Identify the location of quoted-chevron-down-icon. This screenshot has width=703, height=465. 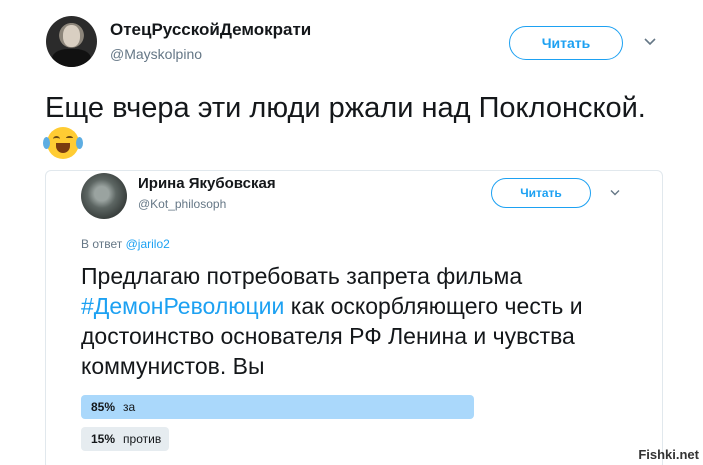
(615, 193).